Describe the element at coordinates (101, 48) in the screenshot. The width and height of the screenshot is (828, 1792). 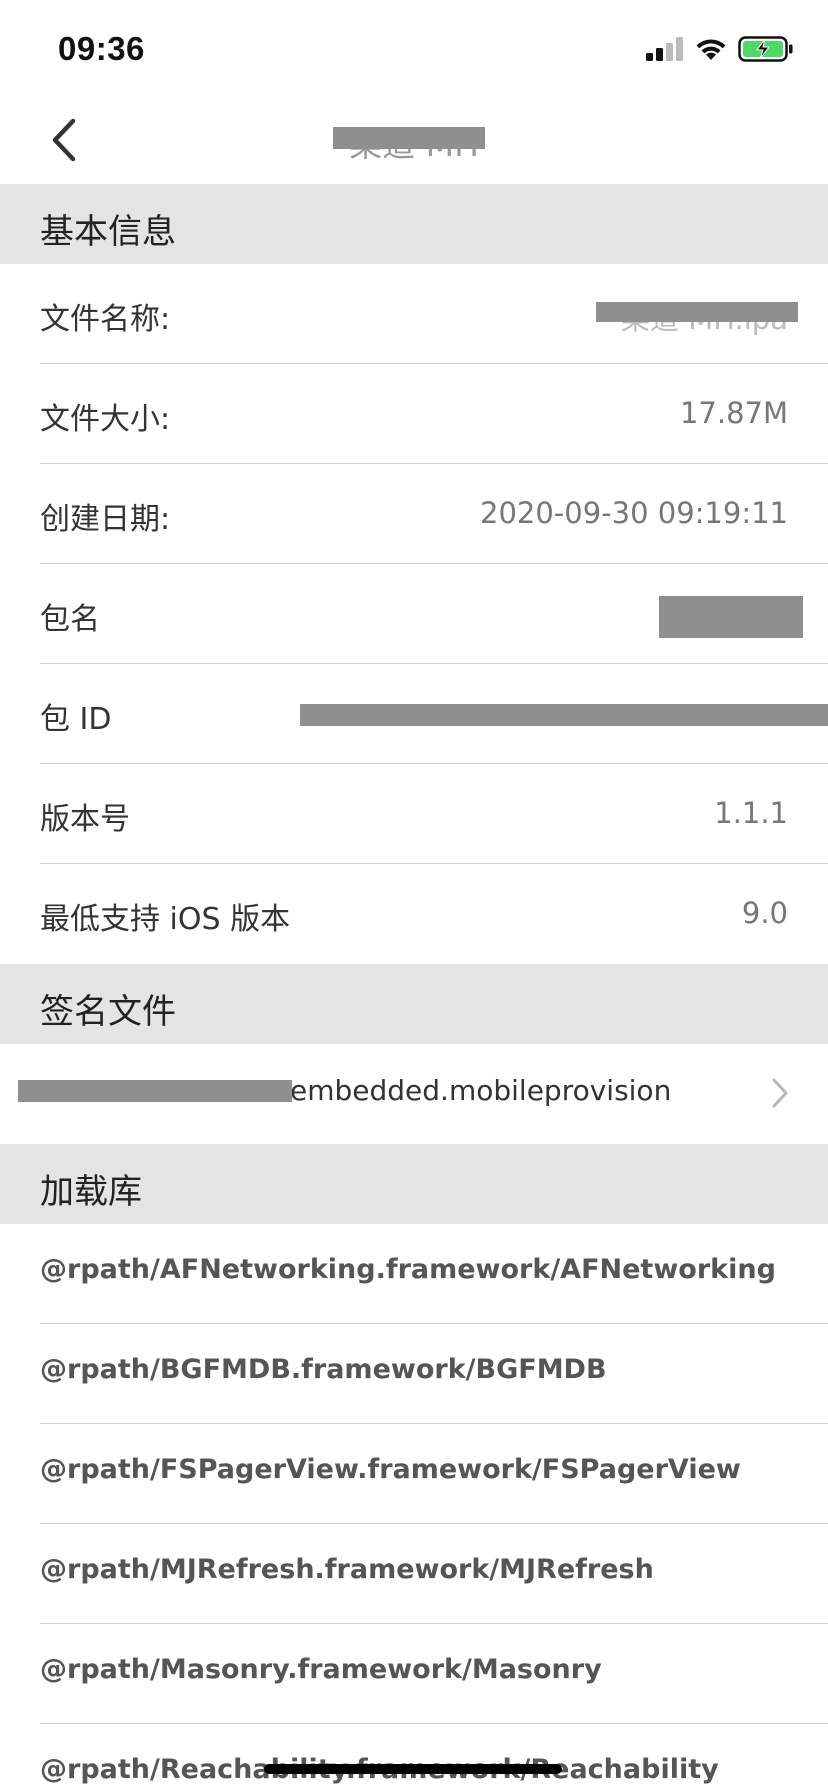
I see `status-time: 09:36` at that location.